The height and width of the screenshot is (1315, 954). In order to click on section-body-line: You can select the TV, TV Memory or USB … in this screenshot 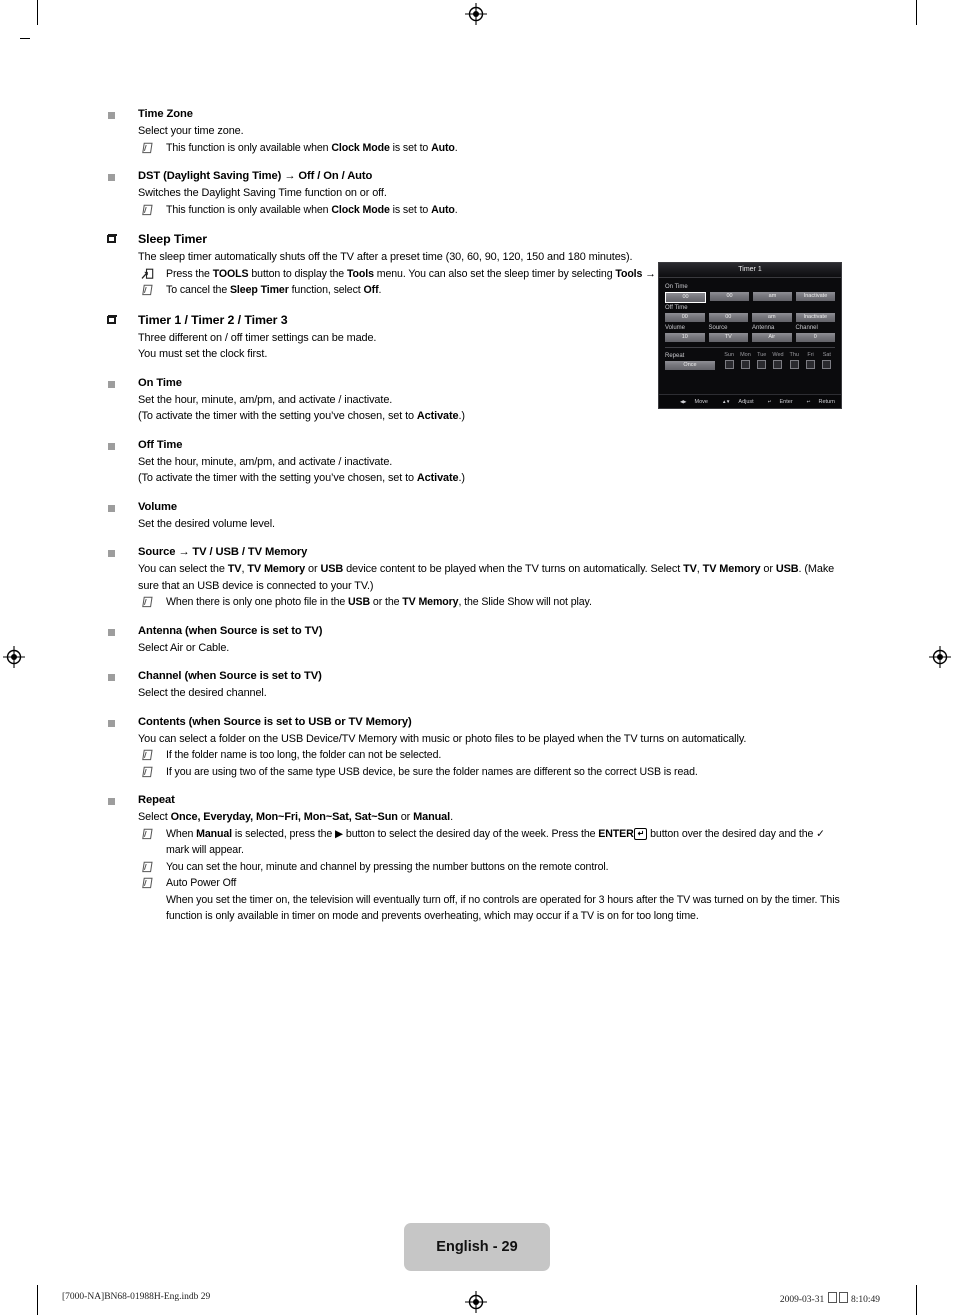, I will do `click(486, 577)`.